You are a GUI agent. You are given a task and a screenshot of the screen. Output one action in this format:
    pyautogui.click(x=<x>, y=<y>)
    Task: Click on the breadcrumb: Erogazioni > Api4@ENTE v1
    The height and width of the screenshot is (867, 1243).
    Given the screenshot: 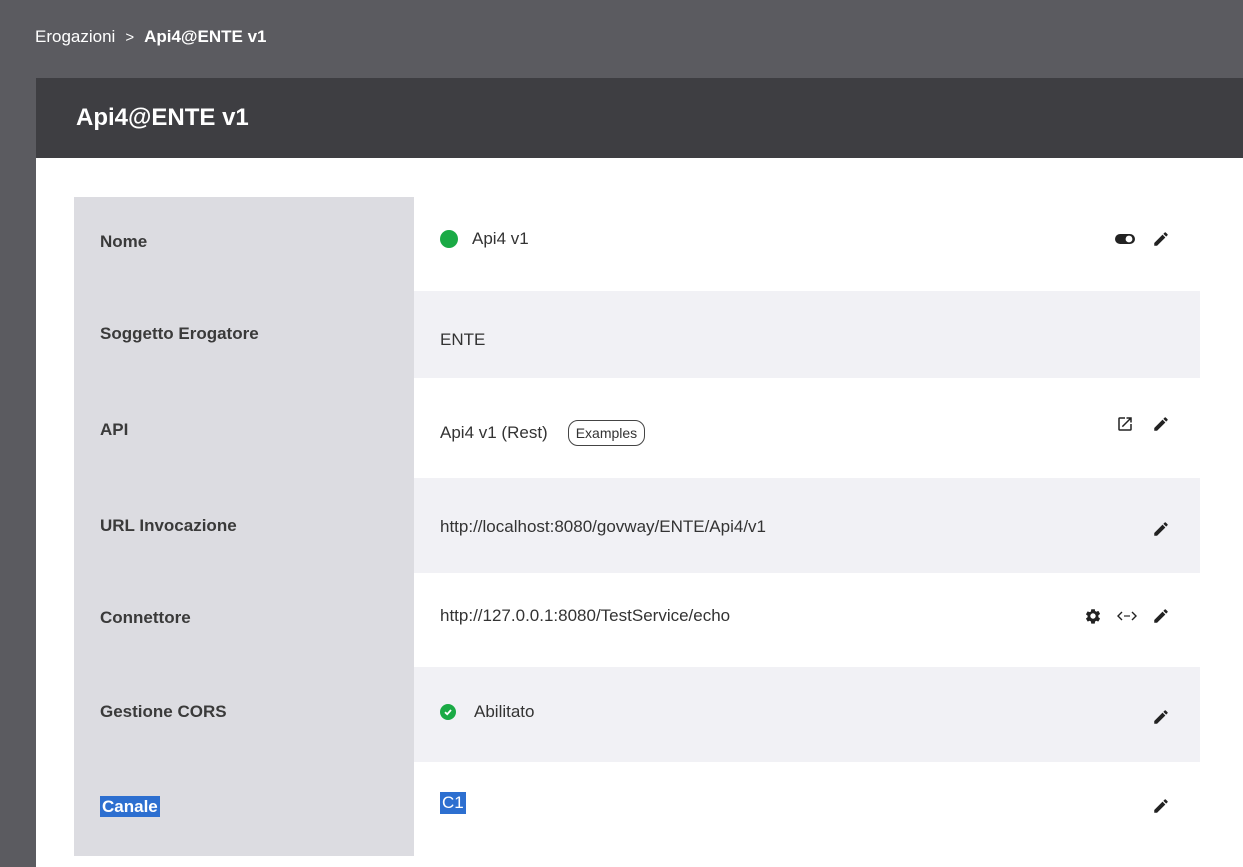 What is the action you would take?
    pyautogui.click(x=621, y=39)
    